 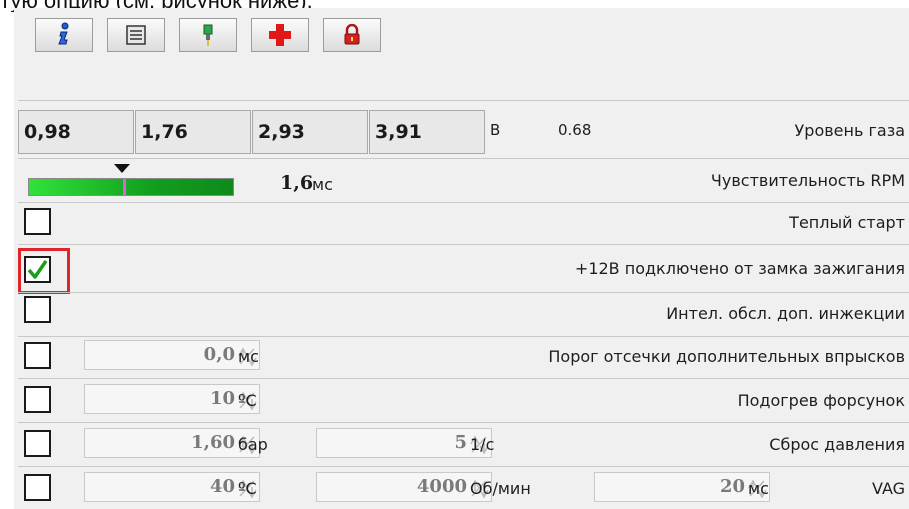 What do you see at coordinates (404, 487) in the screenshot?
I see `vag-spinbox-2: 4000` at bounding box center [404, 487].